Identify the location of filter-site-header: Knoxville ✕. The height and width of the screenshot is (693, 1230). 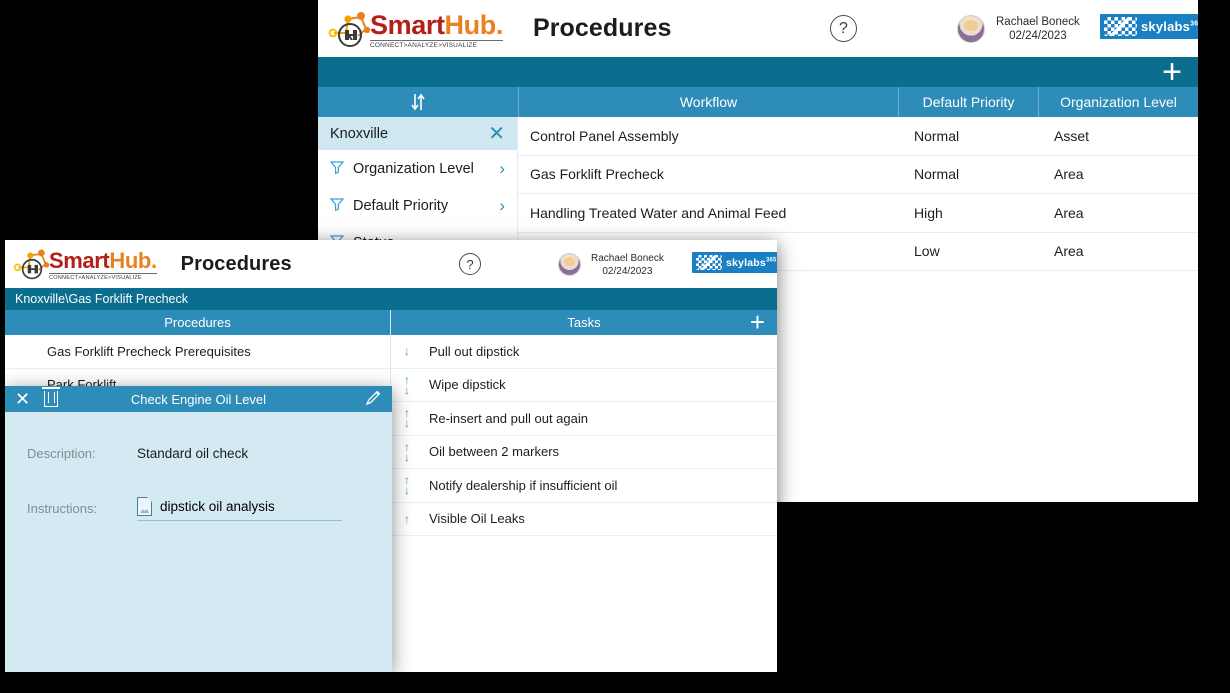
(417, 133).